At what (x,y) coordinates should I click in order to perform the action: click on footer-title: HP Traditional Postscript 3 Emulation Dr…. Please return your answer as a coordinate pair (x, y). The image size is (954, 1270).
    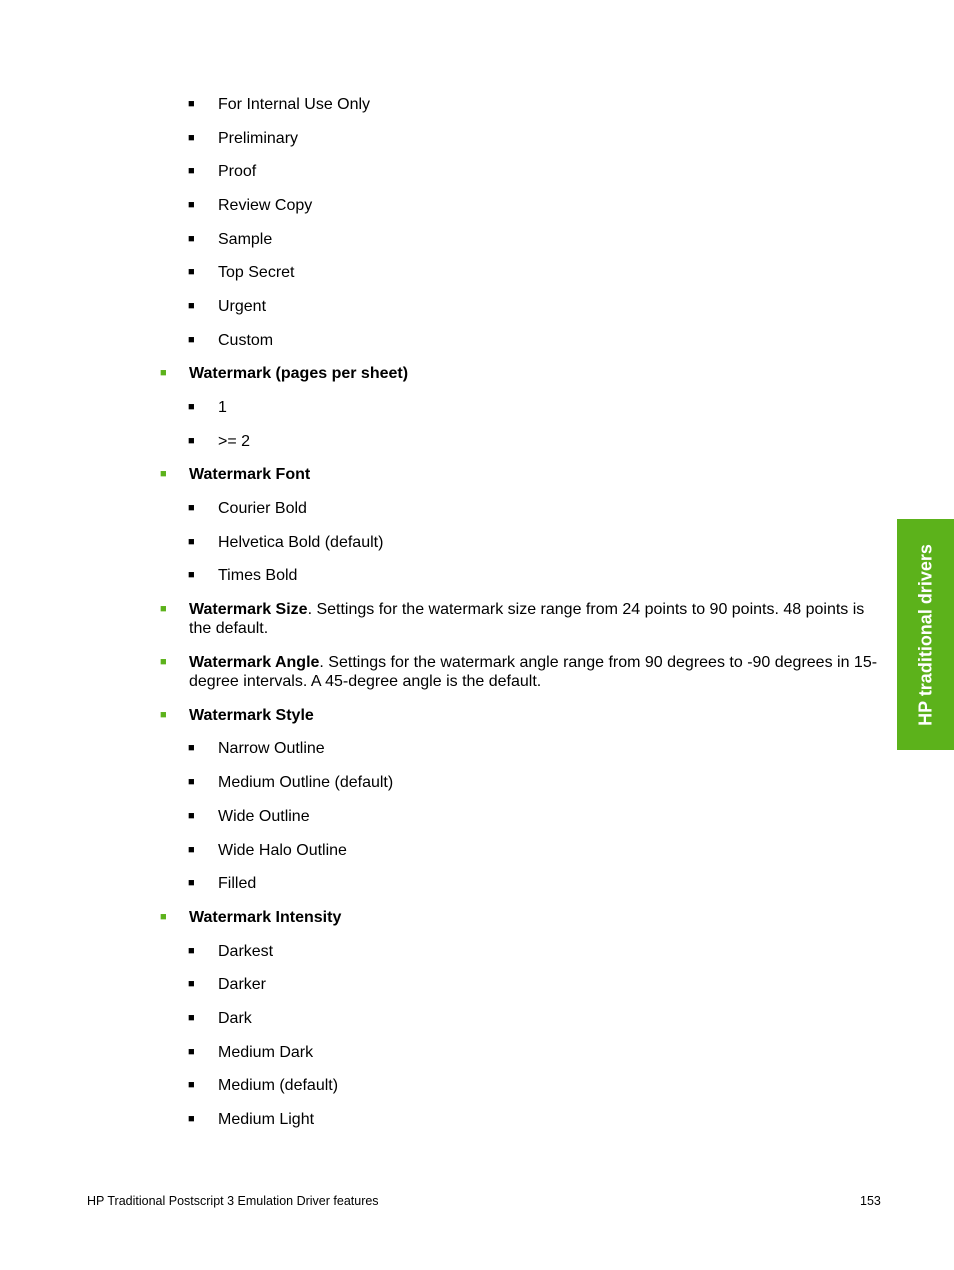
    Looking at the image, I should click on (233, 1201).